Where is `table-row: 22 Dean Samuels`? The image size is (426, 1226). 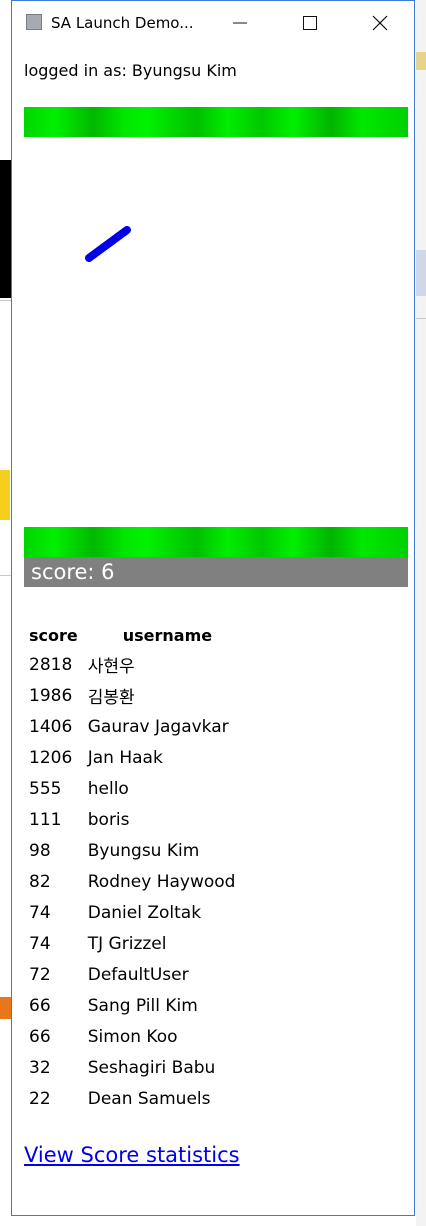
table-row: 22 Dean Samuels is located at coordinates (132, 1098).